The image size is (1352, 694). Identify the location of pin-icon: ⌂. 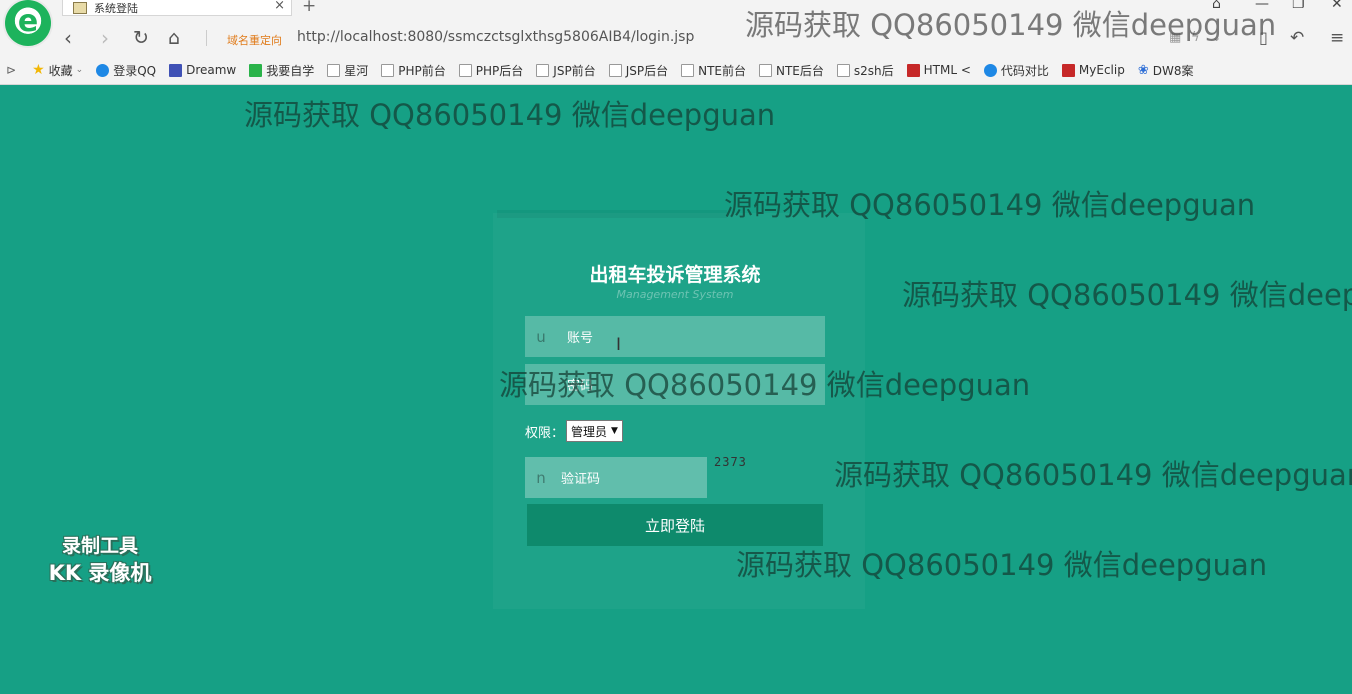
(1216, 6).